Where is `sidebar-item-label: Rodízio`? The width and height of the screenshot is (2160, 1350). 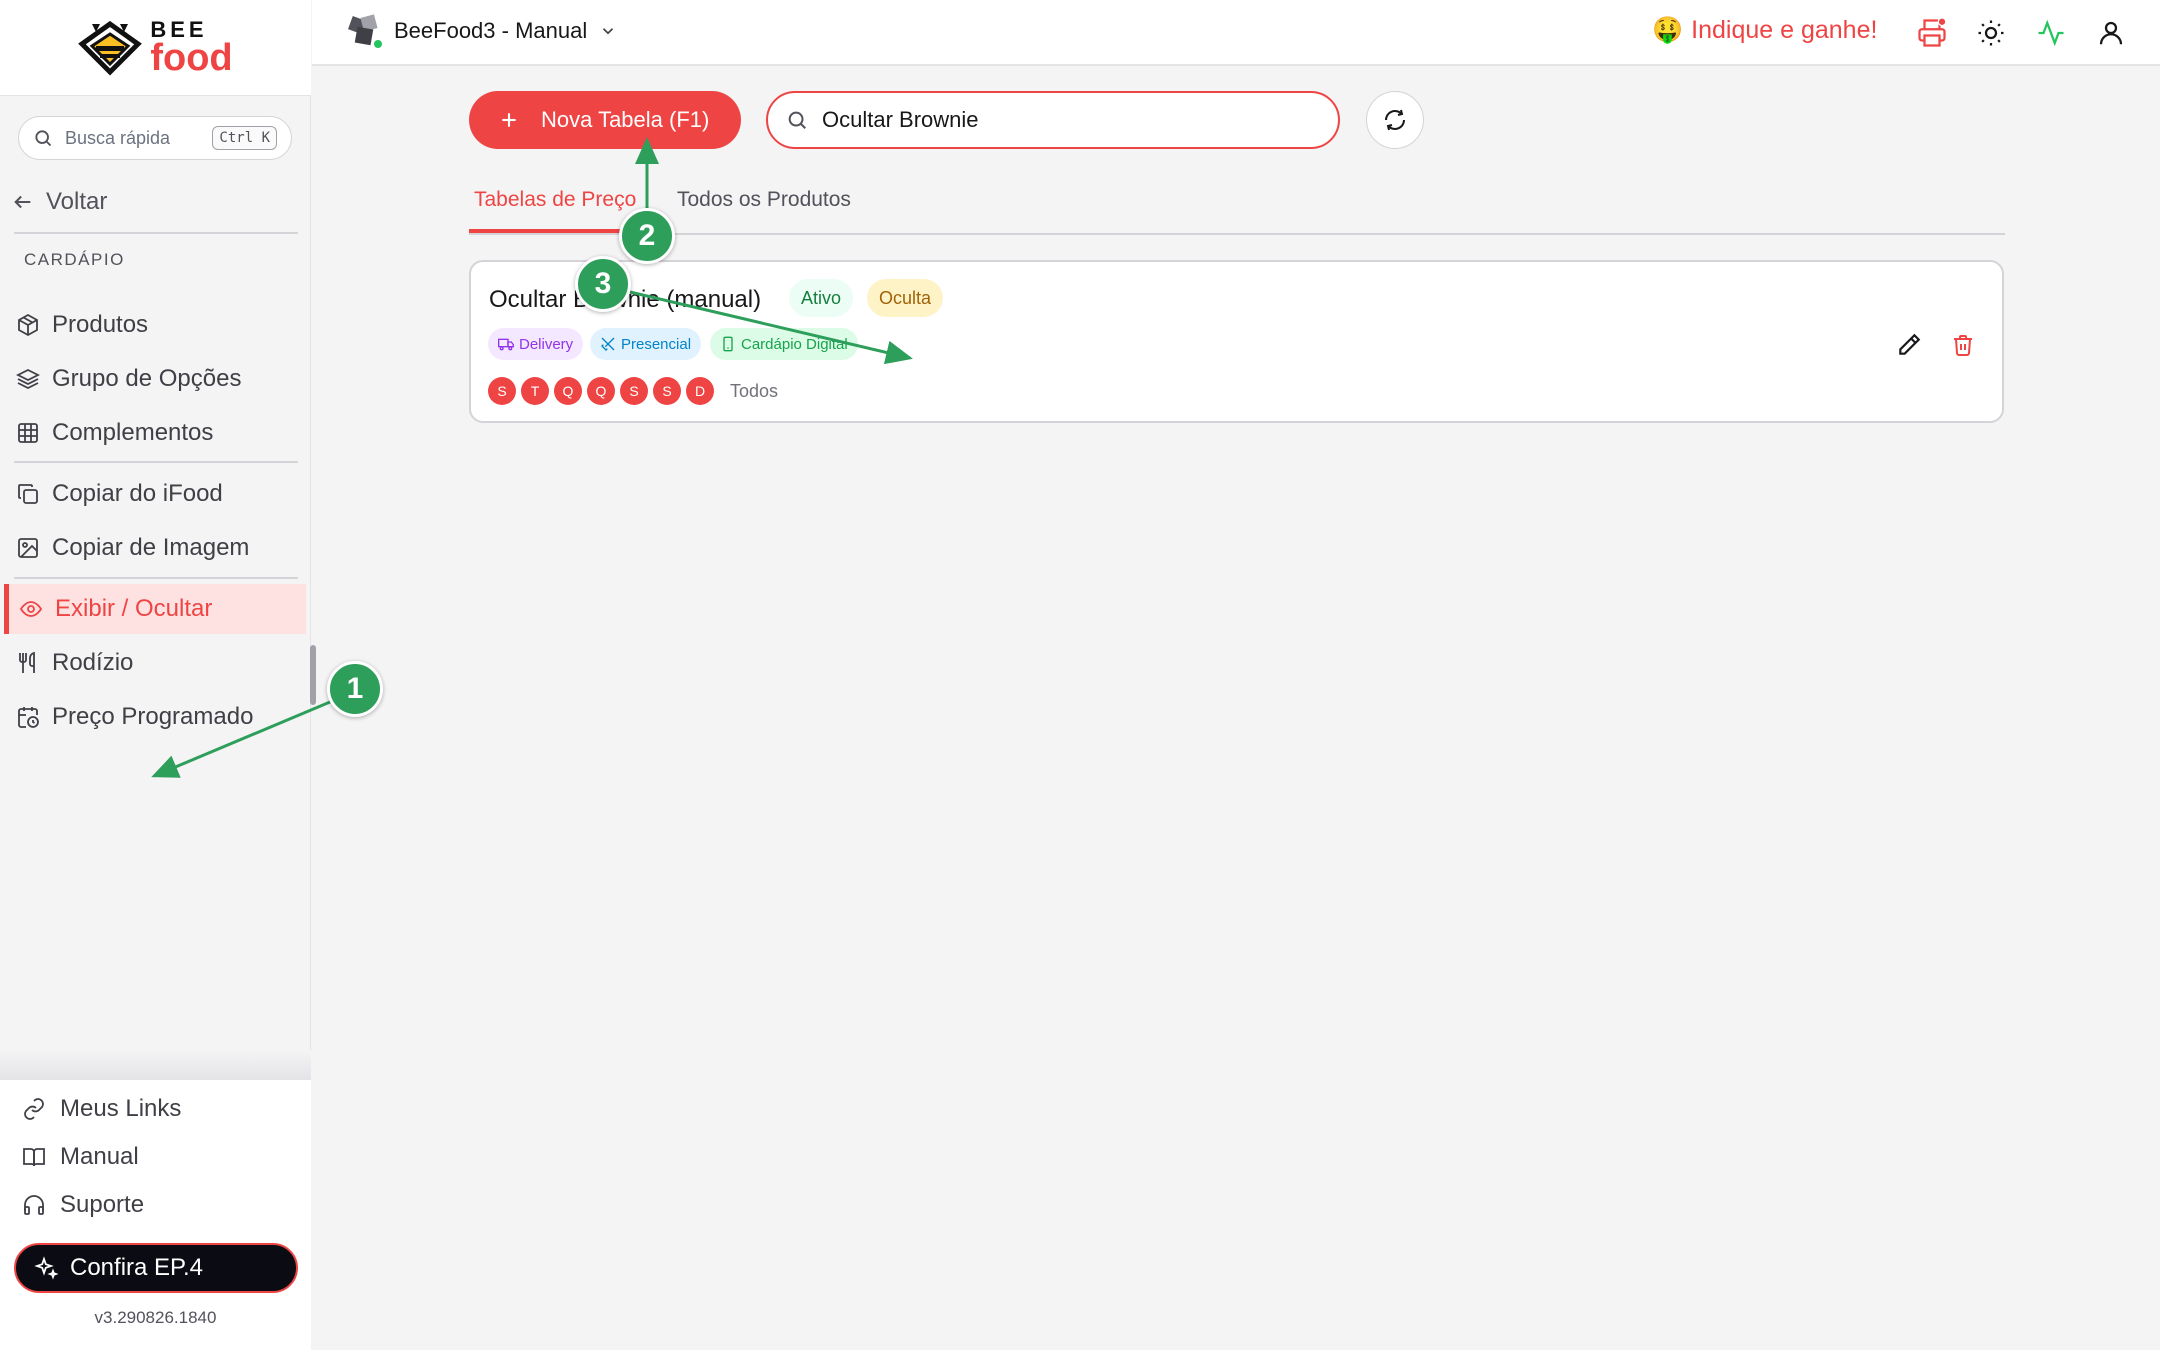
sidebar-item-label: Rodízio is located at coordinates (93, 662).